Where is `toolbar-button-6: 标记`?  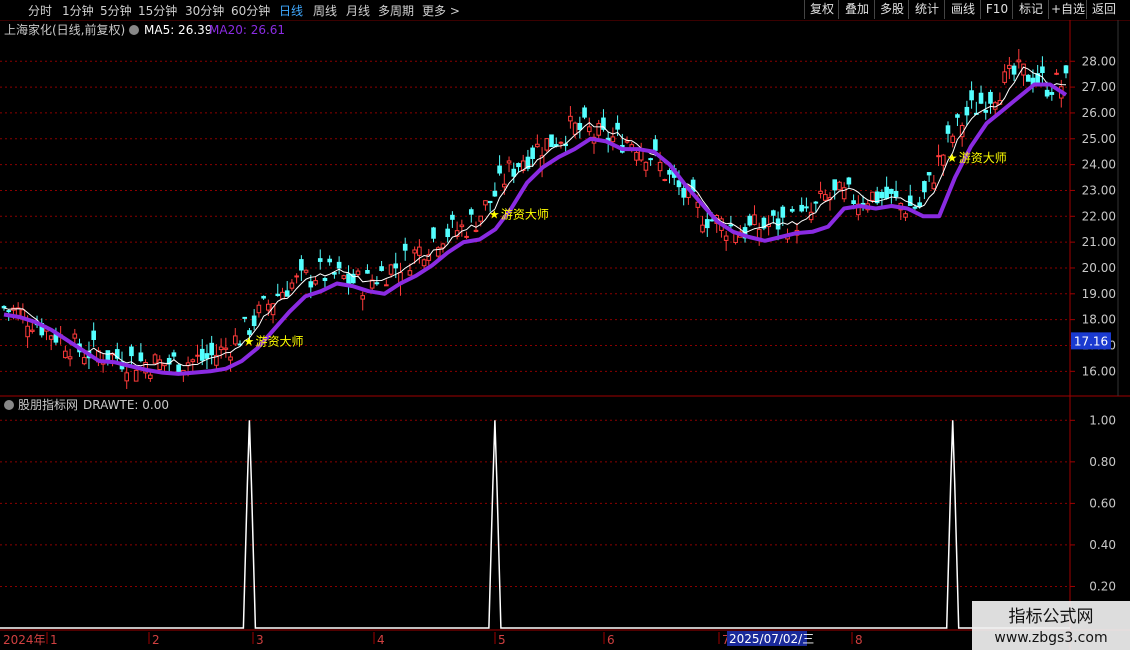
toolbar-button-6: 标记 is located at coordinates (1030, 9).